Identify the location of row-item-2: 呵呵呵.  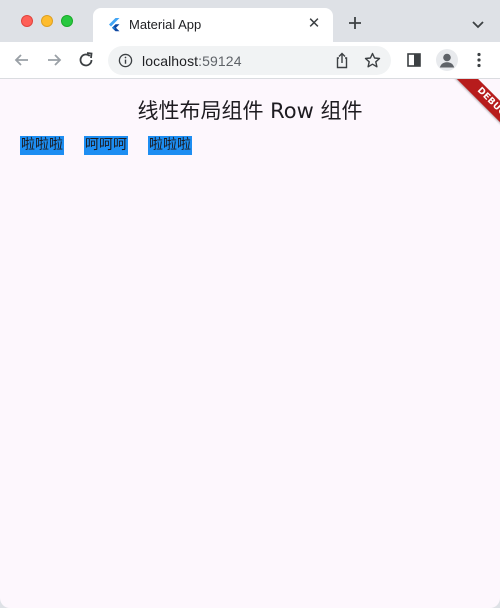
(106, 145).